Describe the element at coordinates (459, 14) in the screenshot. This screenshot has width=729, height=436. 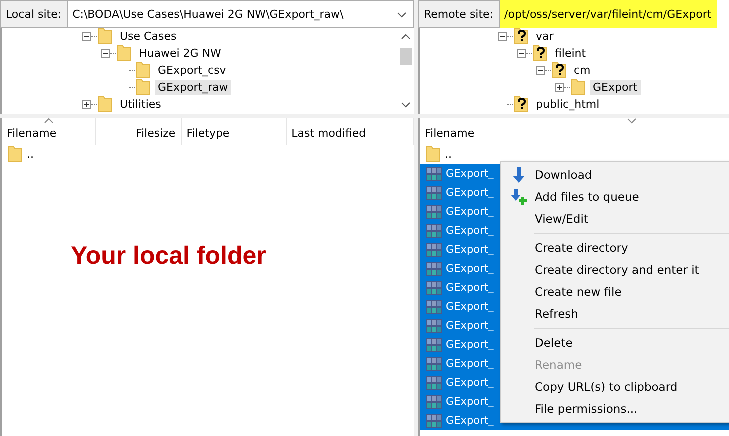
I see `site-label: Remote site:` at that location.